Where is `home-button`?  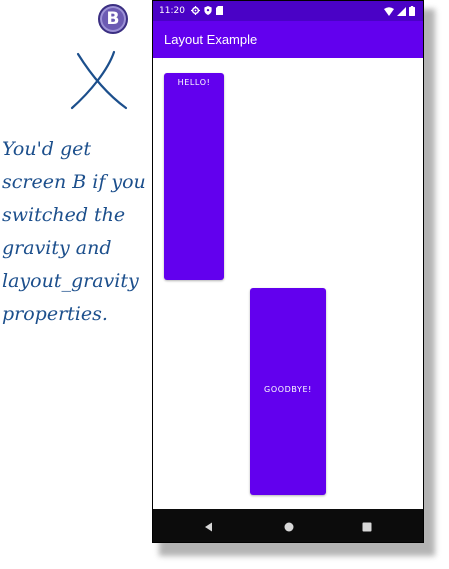 home-button is located at coordinates (289, 525).